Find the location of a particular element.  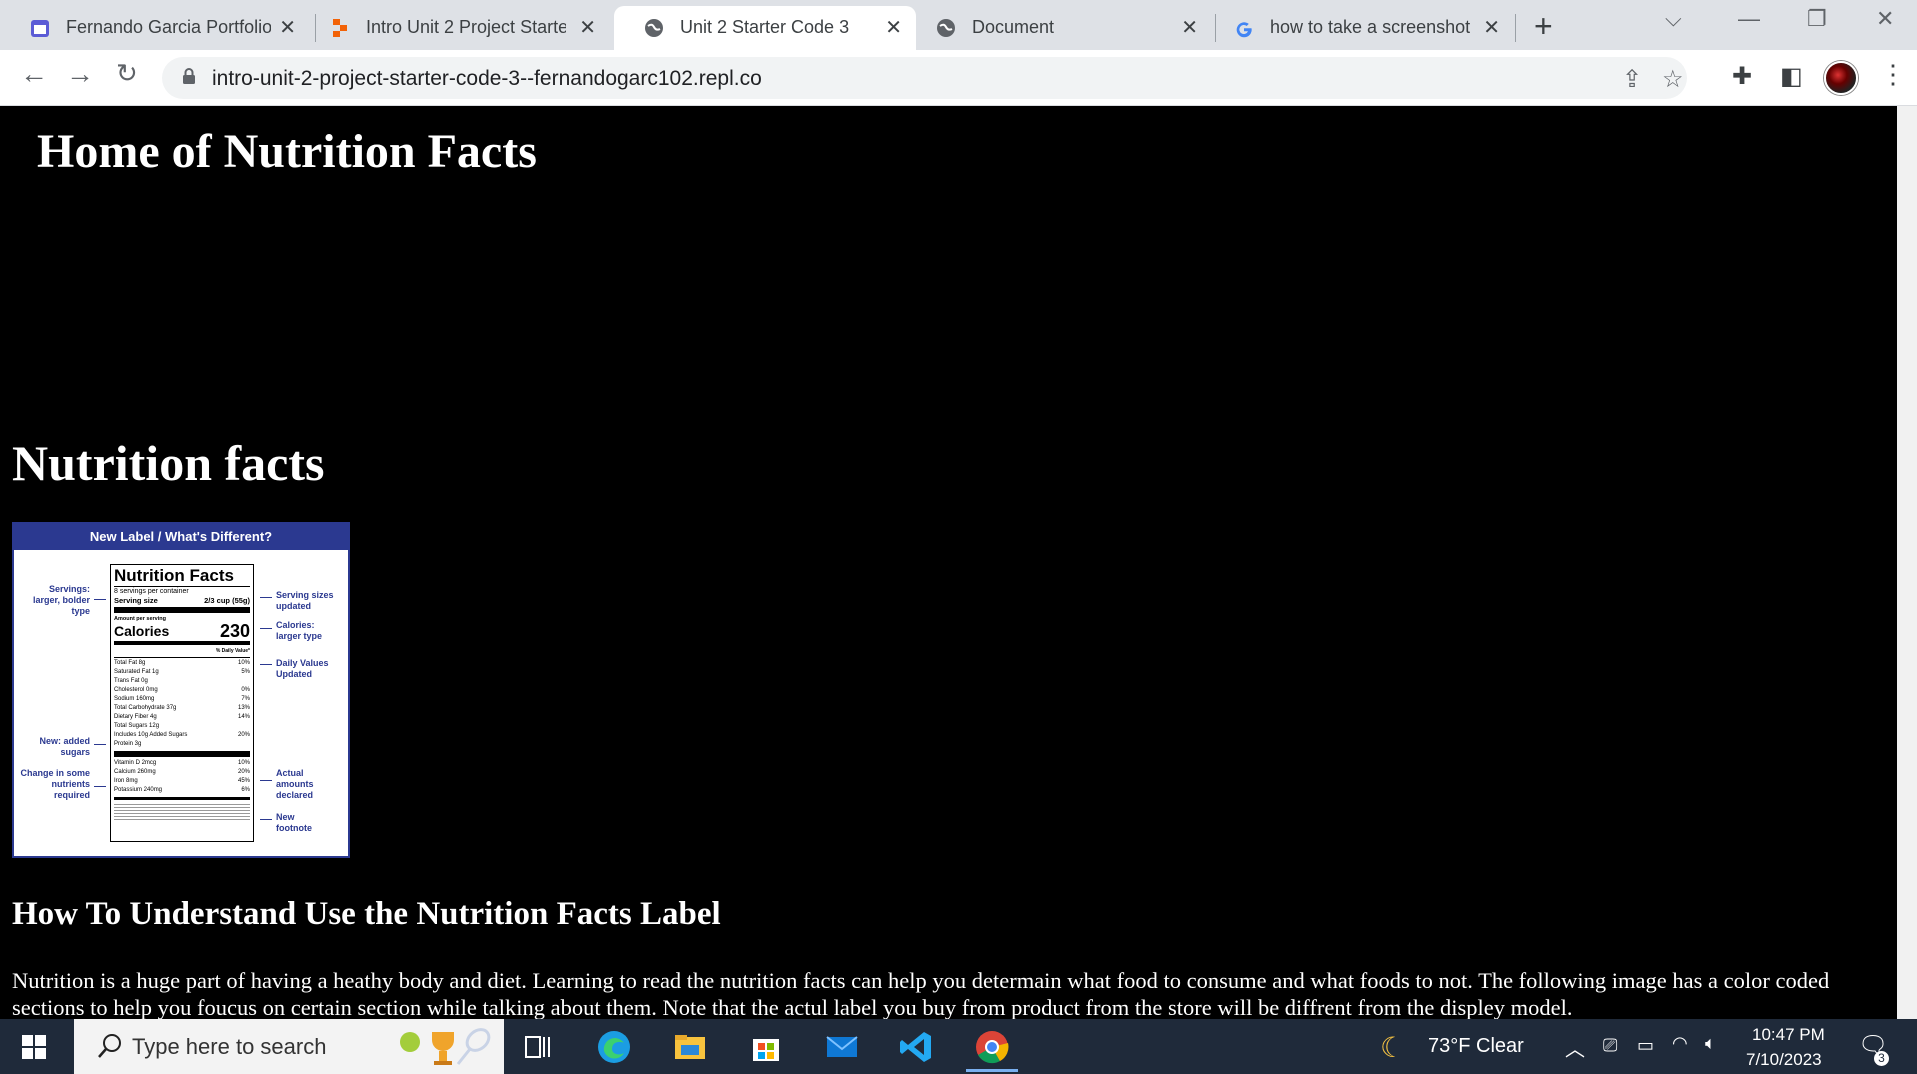

new-tab-button: + is located at coordinates (1543, 26).